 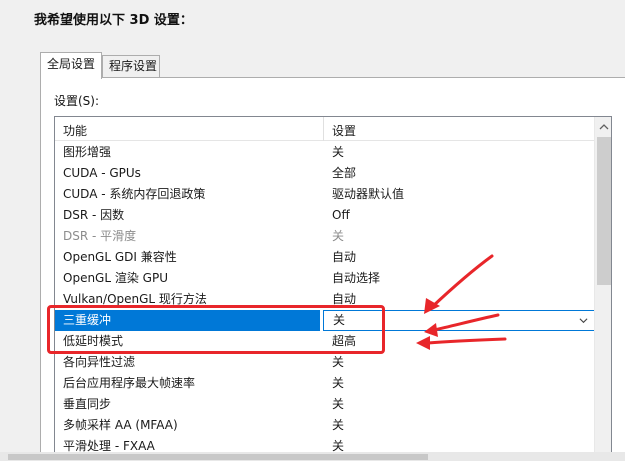 I want to click on table-row: OpenGL GDI 兼容性 自动, so click(x=325, y=257).